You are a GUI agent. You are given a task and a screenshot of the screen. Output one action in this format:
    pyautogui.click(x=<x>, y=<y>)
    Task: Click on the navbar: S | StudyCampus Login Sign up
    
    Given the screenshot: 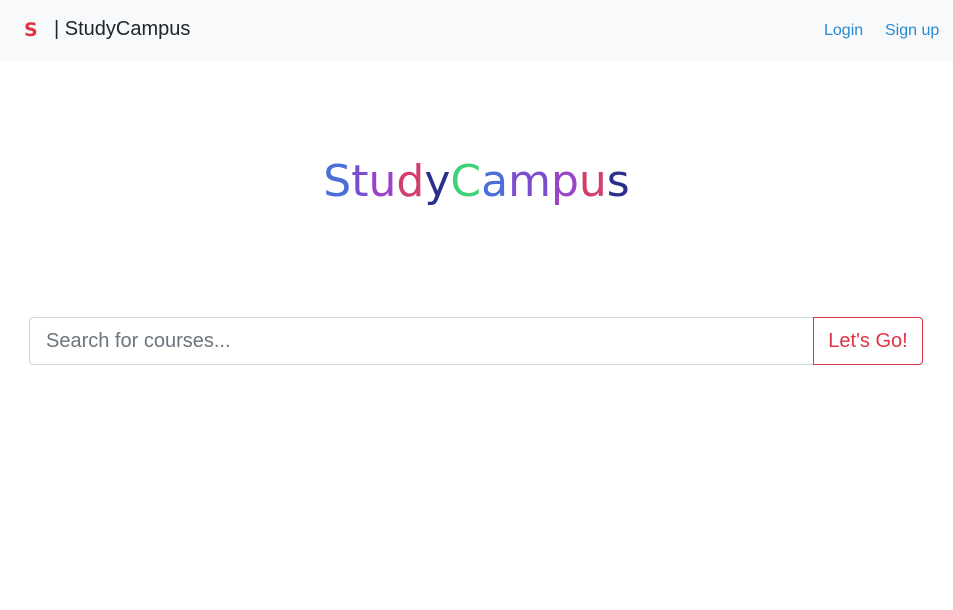 What is the action you would take?
    pyautogui.click(x=476, y=30)
    